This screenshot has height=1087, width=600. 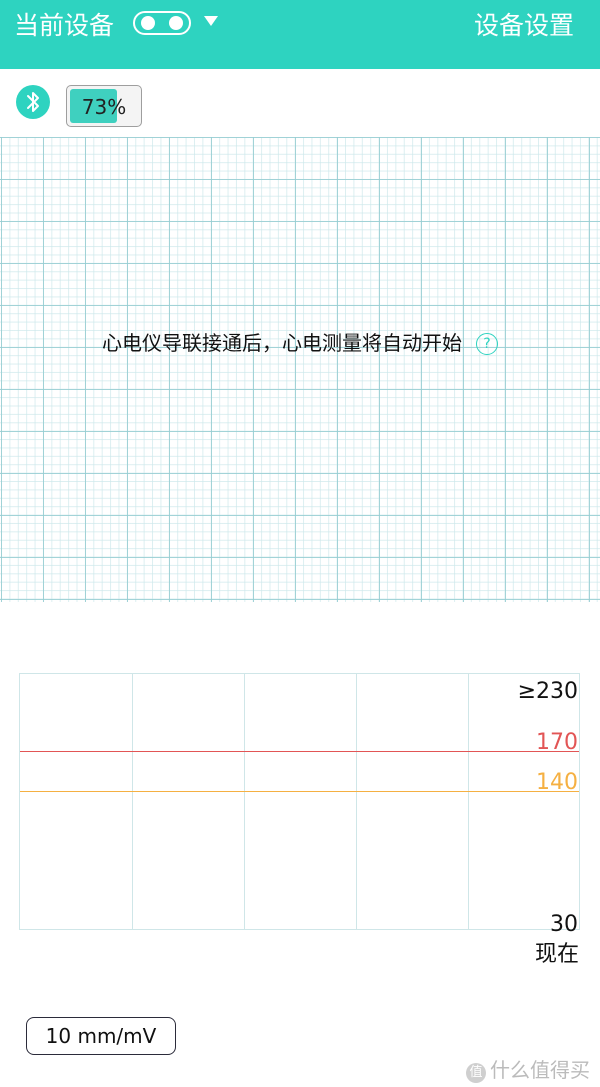 What do you see at coordinates (64, 24) in the screenshot?
I see `current-device-title: 当前设备` at bounding box center [64, 24].